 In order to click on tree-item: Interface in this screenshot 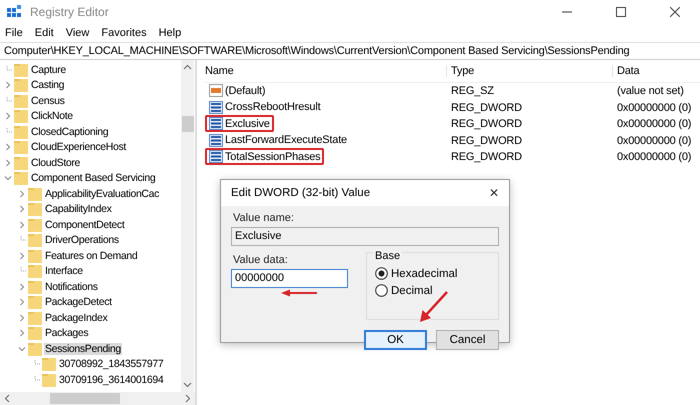, I will do `click(64, 271)`.